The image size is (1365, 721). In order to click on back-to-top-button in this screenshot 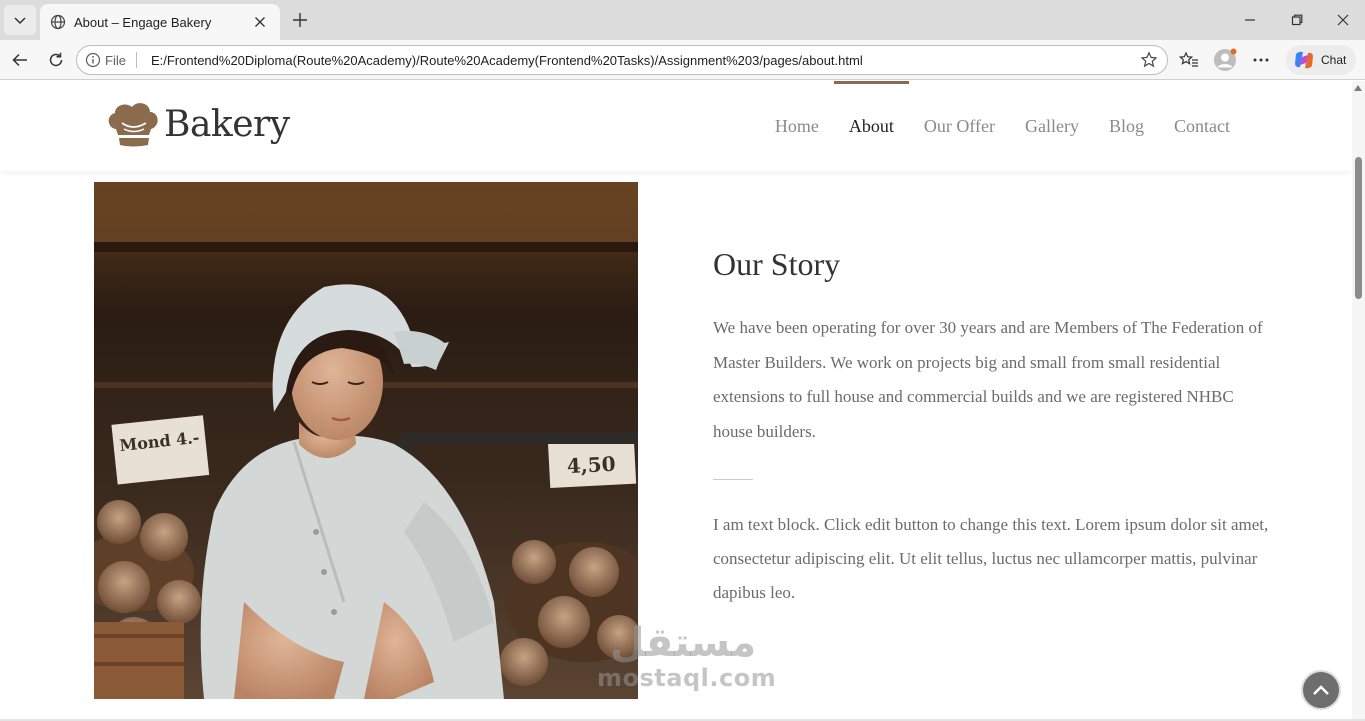, I will do `click(1321, 690)`.